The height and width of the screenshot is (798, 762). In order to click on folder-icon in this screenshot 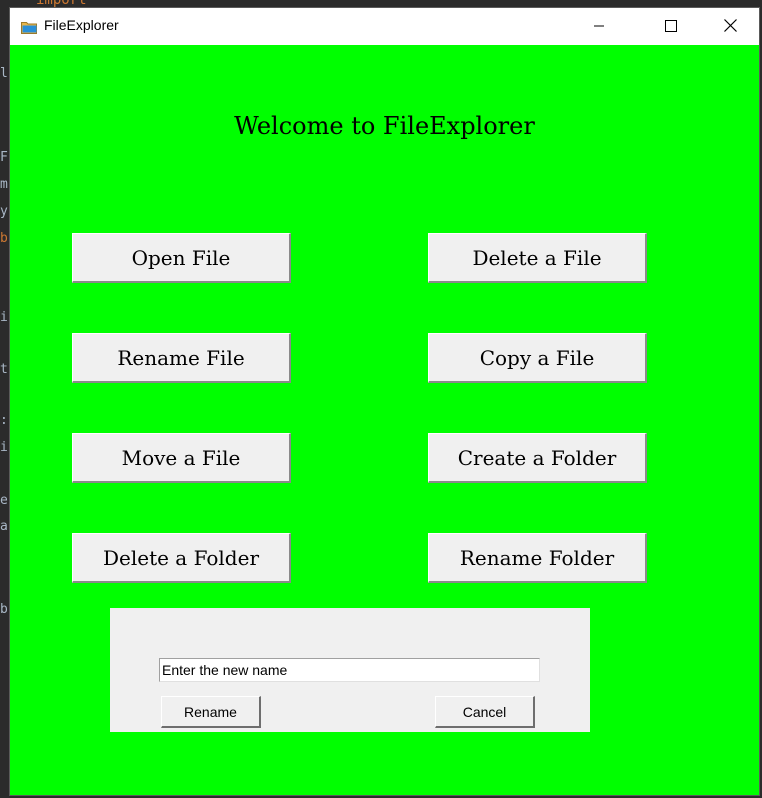, I will do `click(29, 26)`.